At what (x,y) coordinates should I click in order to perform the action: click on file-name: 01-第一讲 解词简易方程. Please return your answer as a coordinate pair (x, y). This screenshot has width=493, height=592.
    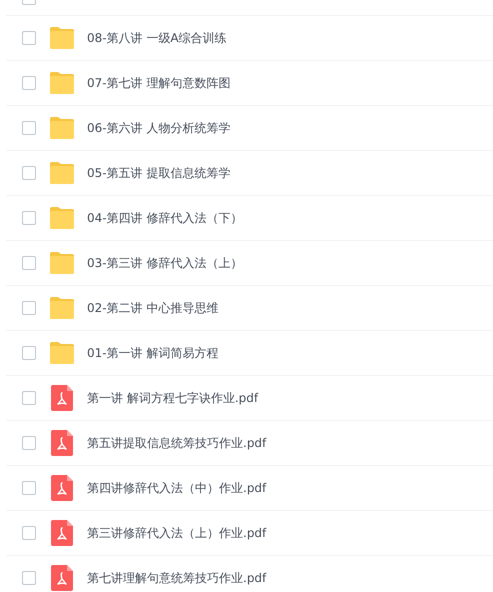
    Looking at the image, I should click on (152, 353).